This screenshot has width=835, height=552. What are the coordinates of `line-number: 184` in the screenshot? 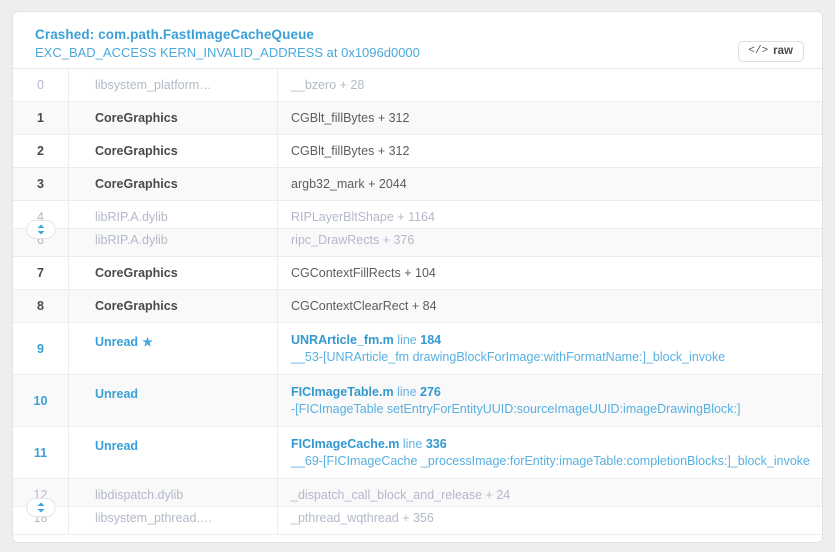 It's located at (431, 340).